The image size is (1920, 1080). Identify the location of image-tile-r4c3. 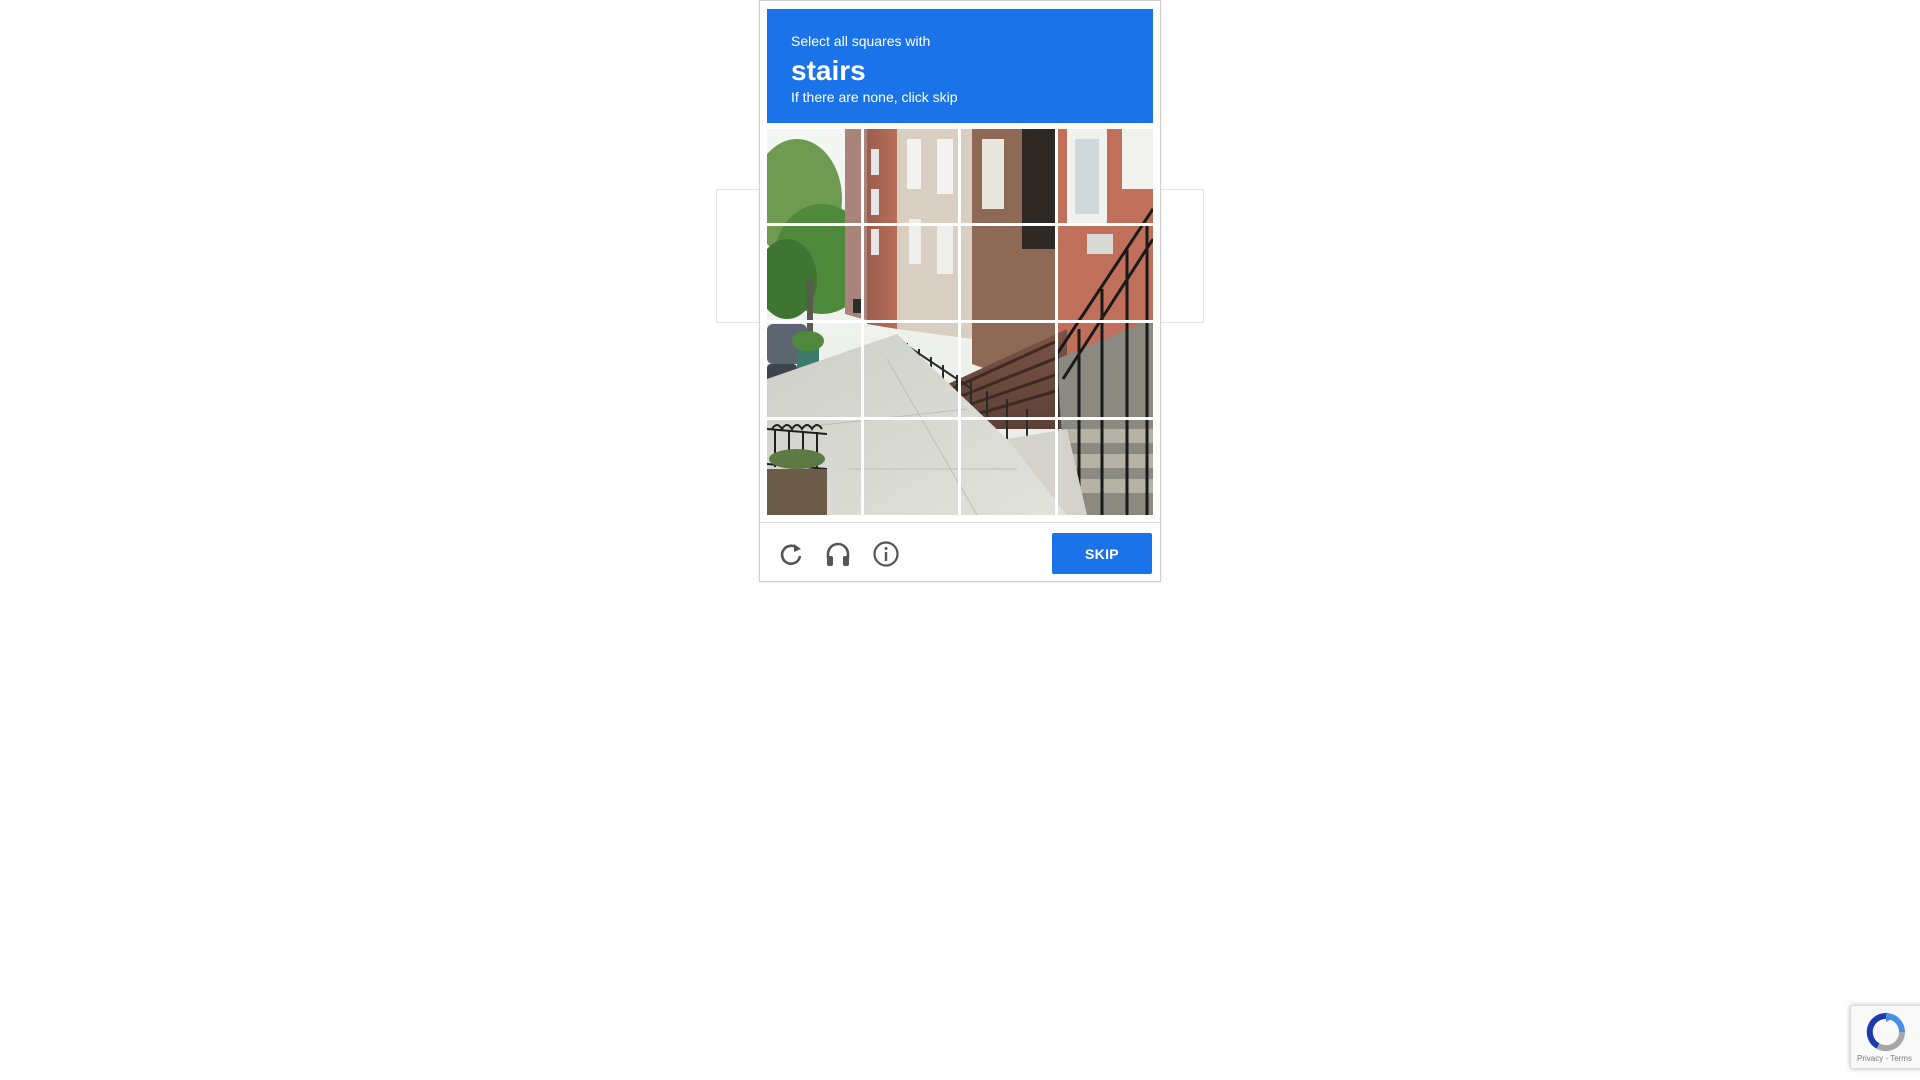
(1008, 467).